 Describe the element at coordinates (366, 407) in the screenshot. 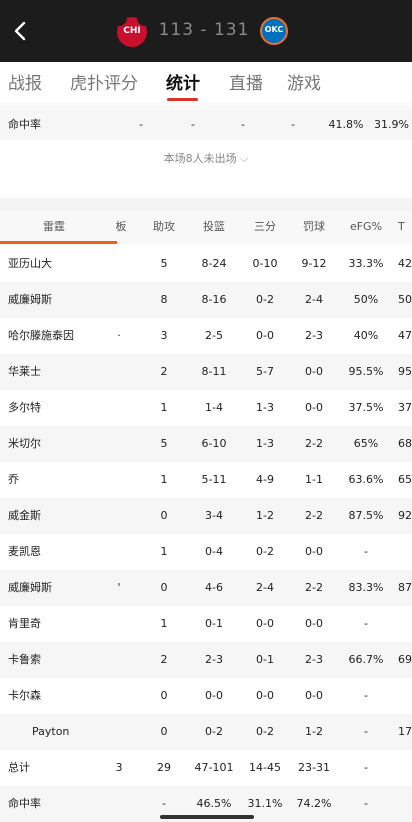

I see `stat-cell: 37.5%` at that location.